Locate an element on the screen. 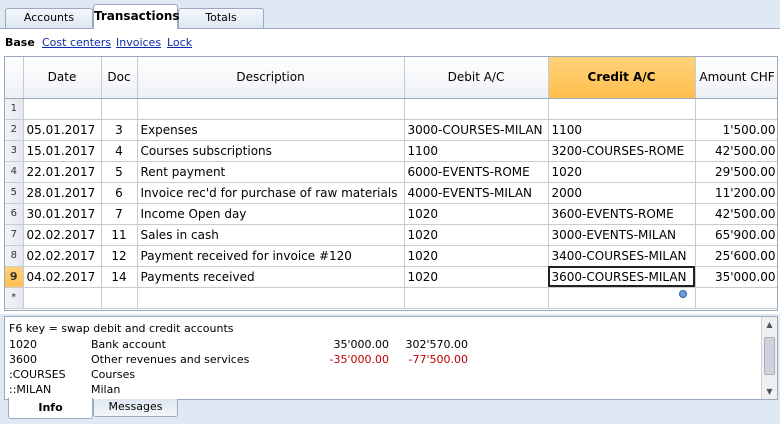 This screenshot has width=780, height=424. cell-doc: 3 is located at coordinates (119, 130).